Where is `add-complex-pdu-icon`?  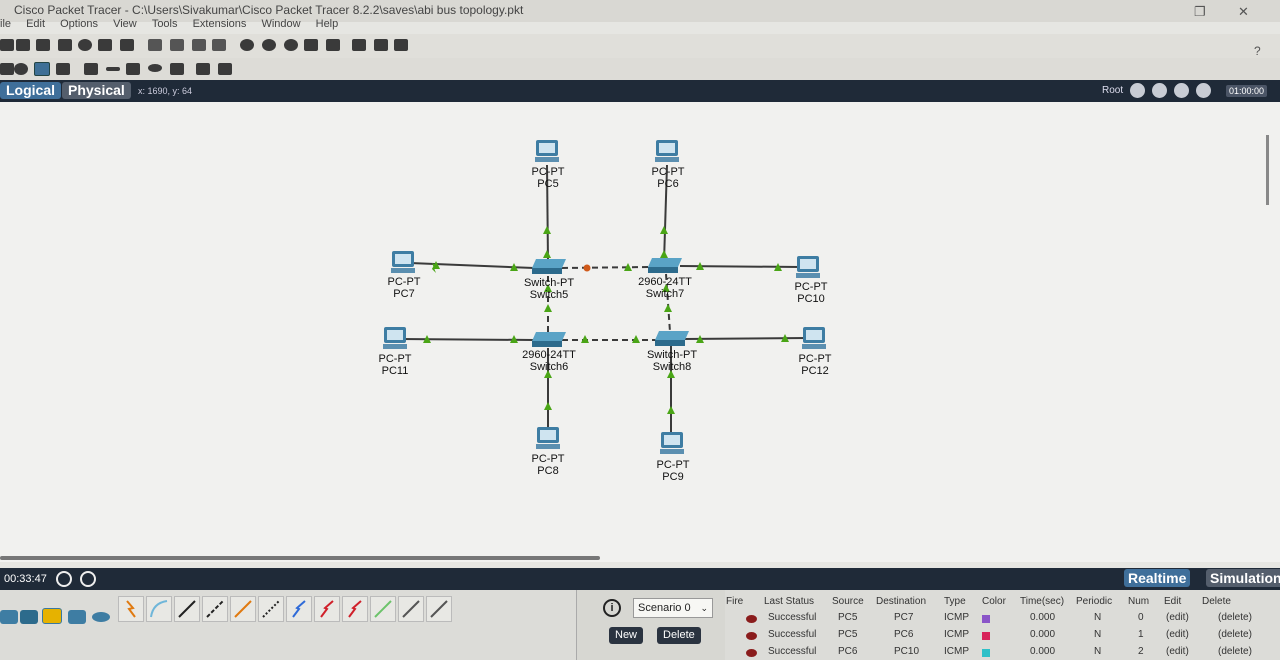 add-complex-pdu-icon is located at coordinates (225, 69).